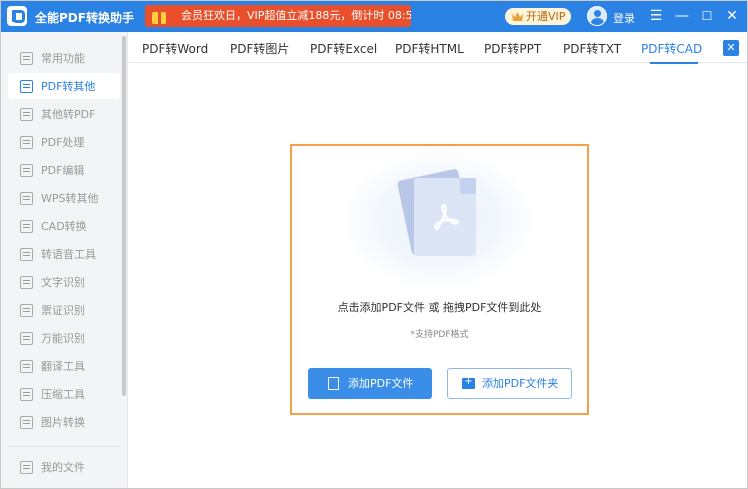  I want to click on maximize-icon: ☐, so click(707, 16).